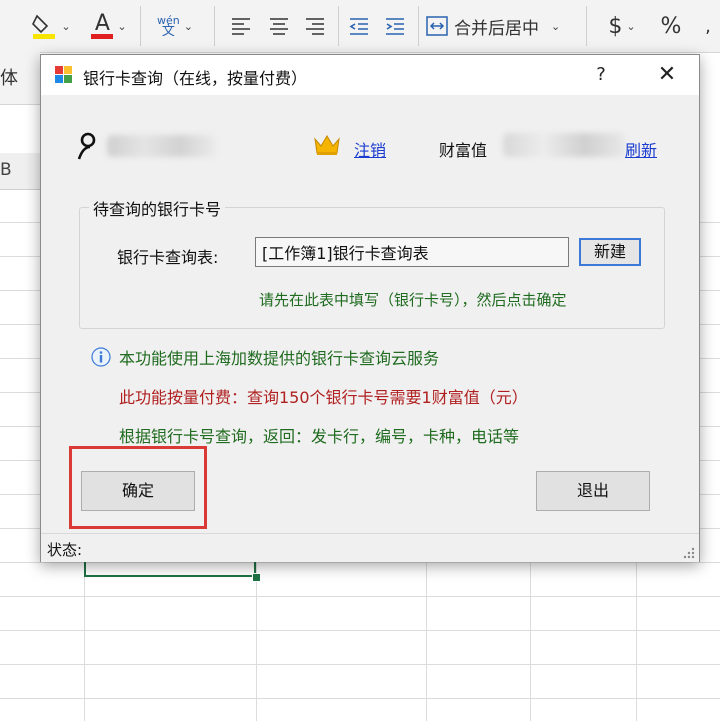  I want to click on font-color-glyph: A, so click(102, 23).